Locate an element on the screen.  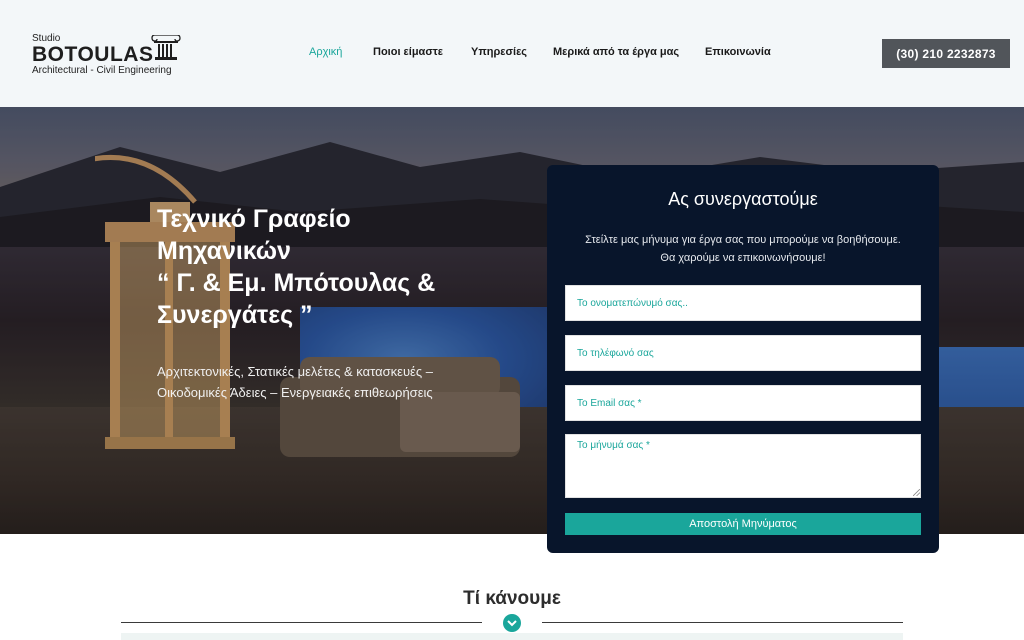
nav-item-home: Αρχική is located at coordinates (325, 52).